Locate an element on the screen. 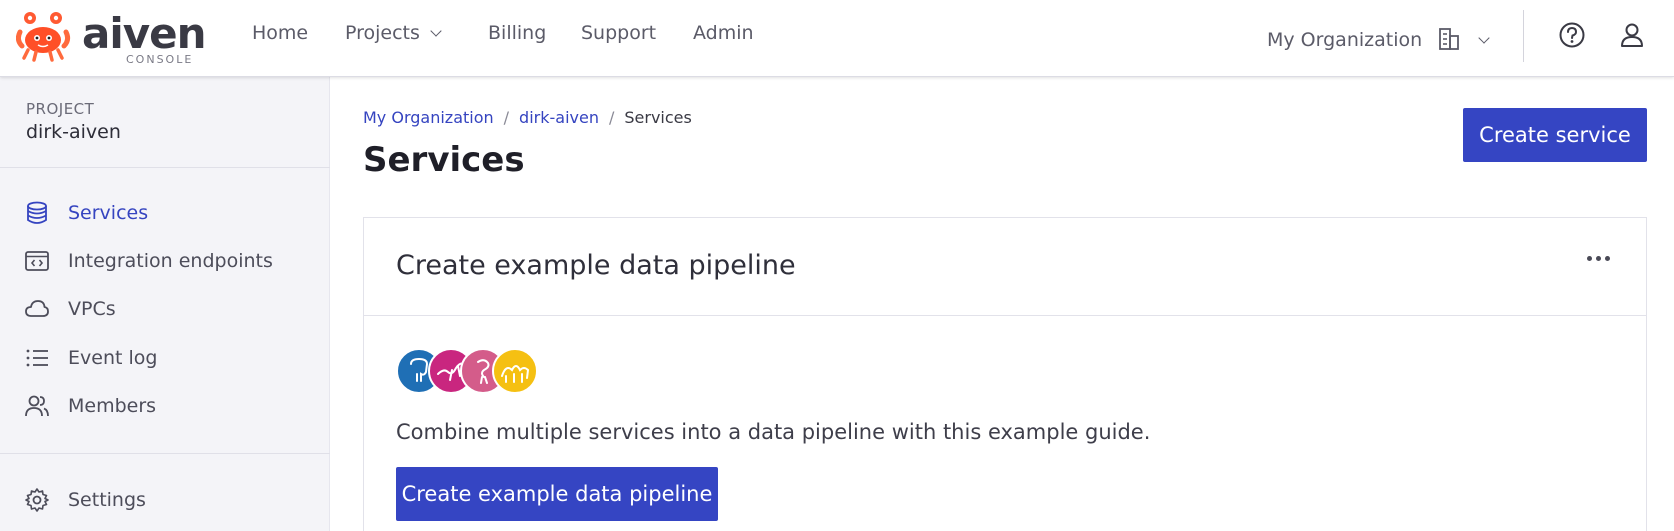 This screenshot has width=1674, height=531. sidebar-item-label: Services is located at coordinates (108, 213).